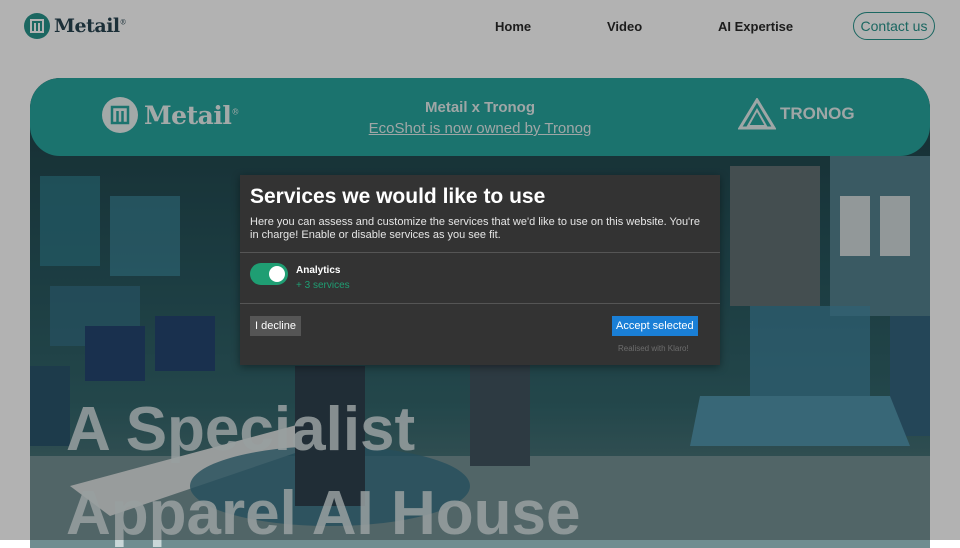 This screenshot has height=548, width=960. I want to click on consent-title: Services we would like to use, so click(398, 196).